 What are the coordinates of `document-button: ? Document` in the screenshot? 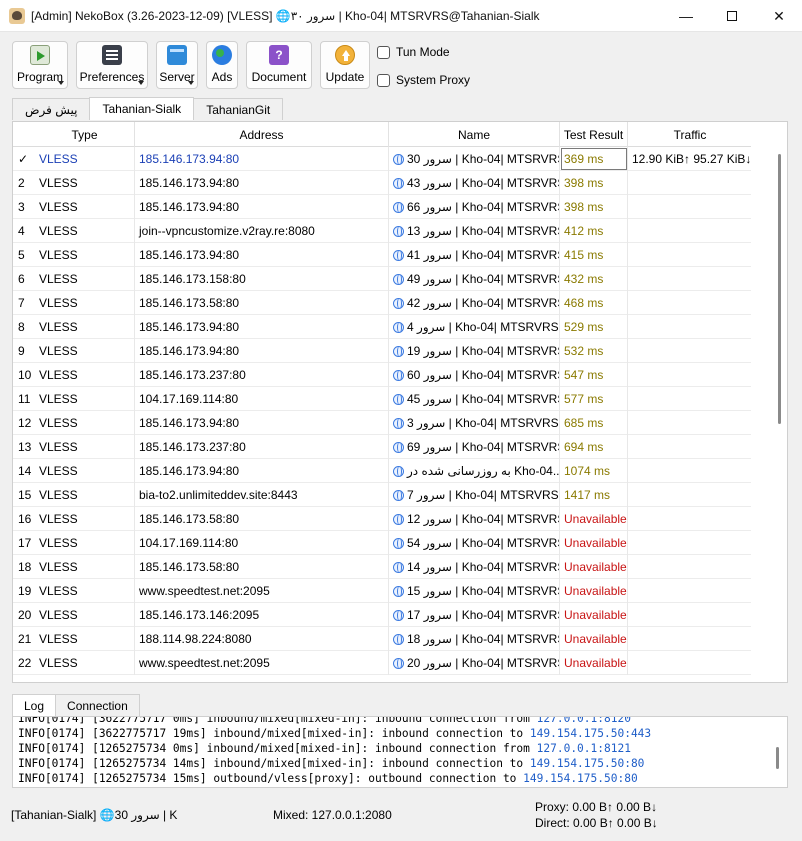 It's located at (279, 65).